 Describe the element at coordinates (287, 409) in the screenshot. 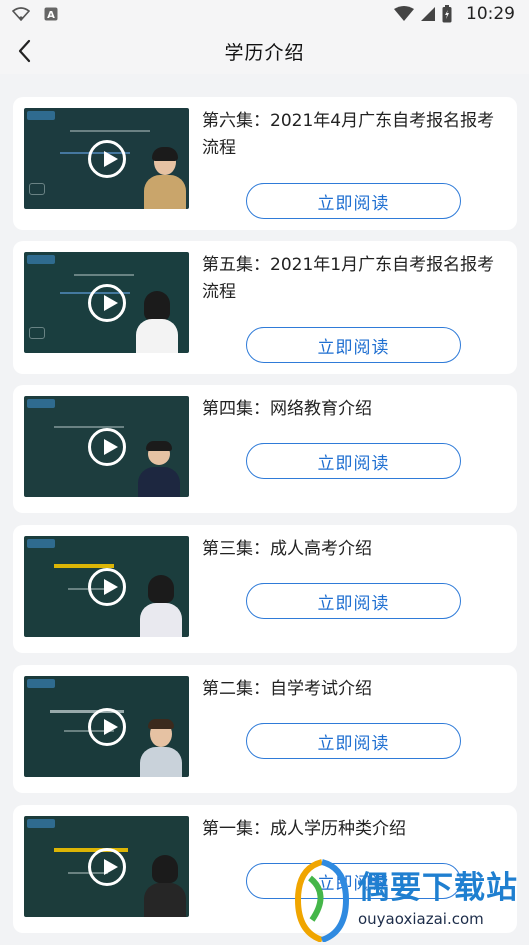

I see `video-title: 第四集：网络教育介绍` at that location.